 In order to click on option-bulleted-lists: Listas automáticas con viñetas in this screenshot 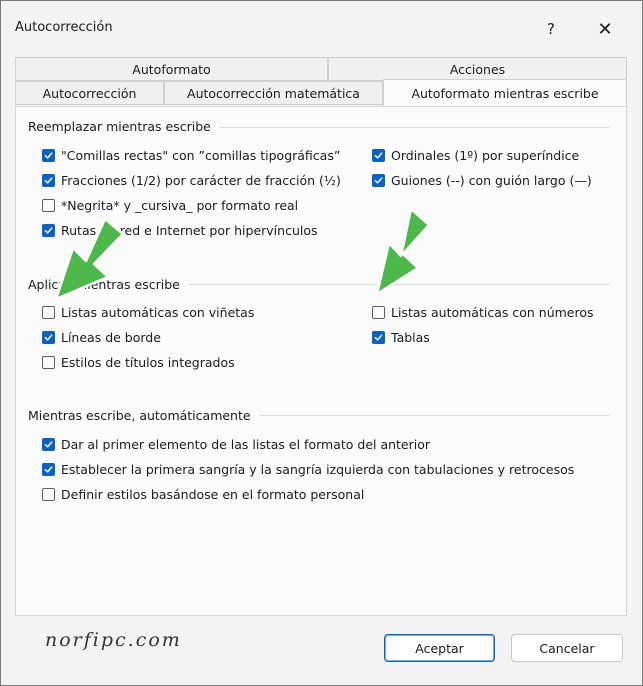, I will do `click(148, 312)`.